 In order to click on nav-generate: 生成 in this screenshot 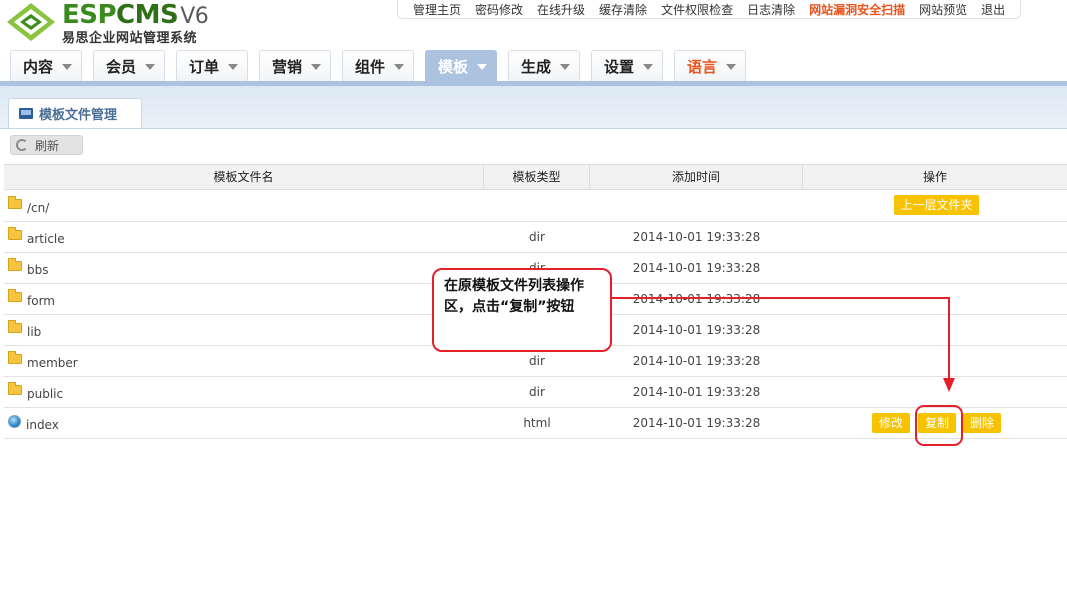, I will do `click(544, 66)`.